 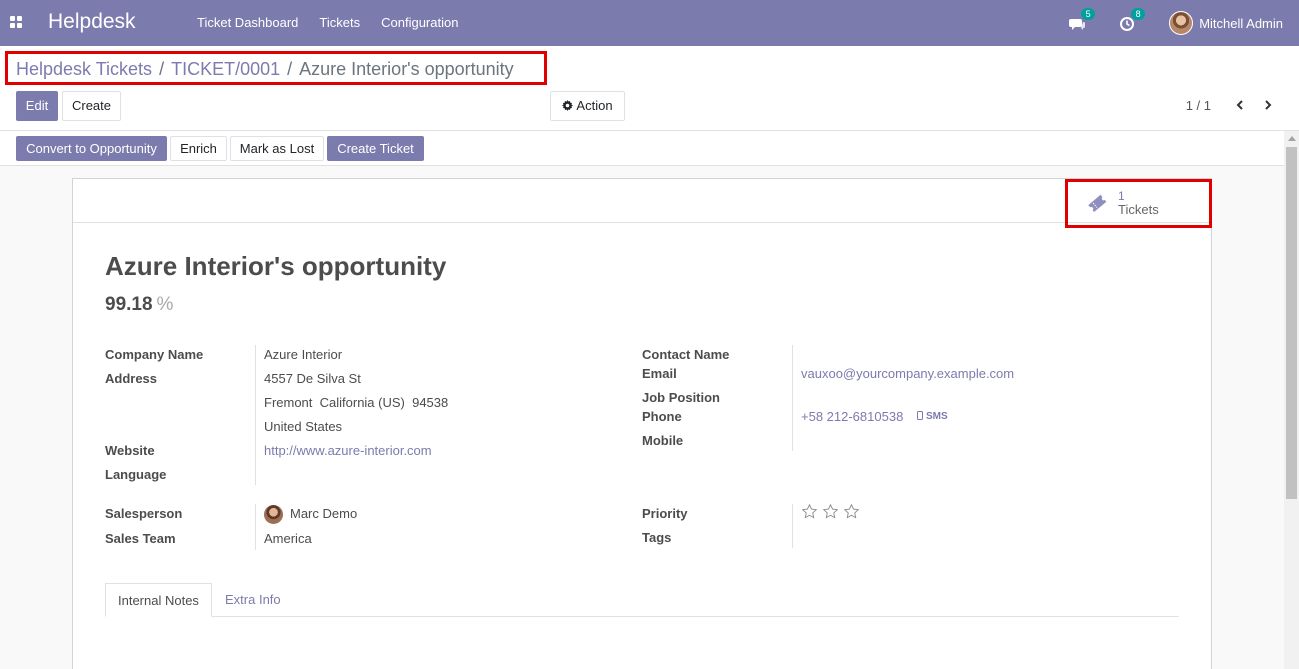 I want to click on breadcrumb-highlight, so click(x=276, y=68).